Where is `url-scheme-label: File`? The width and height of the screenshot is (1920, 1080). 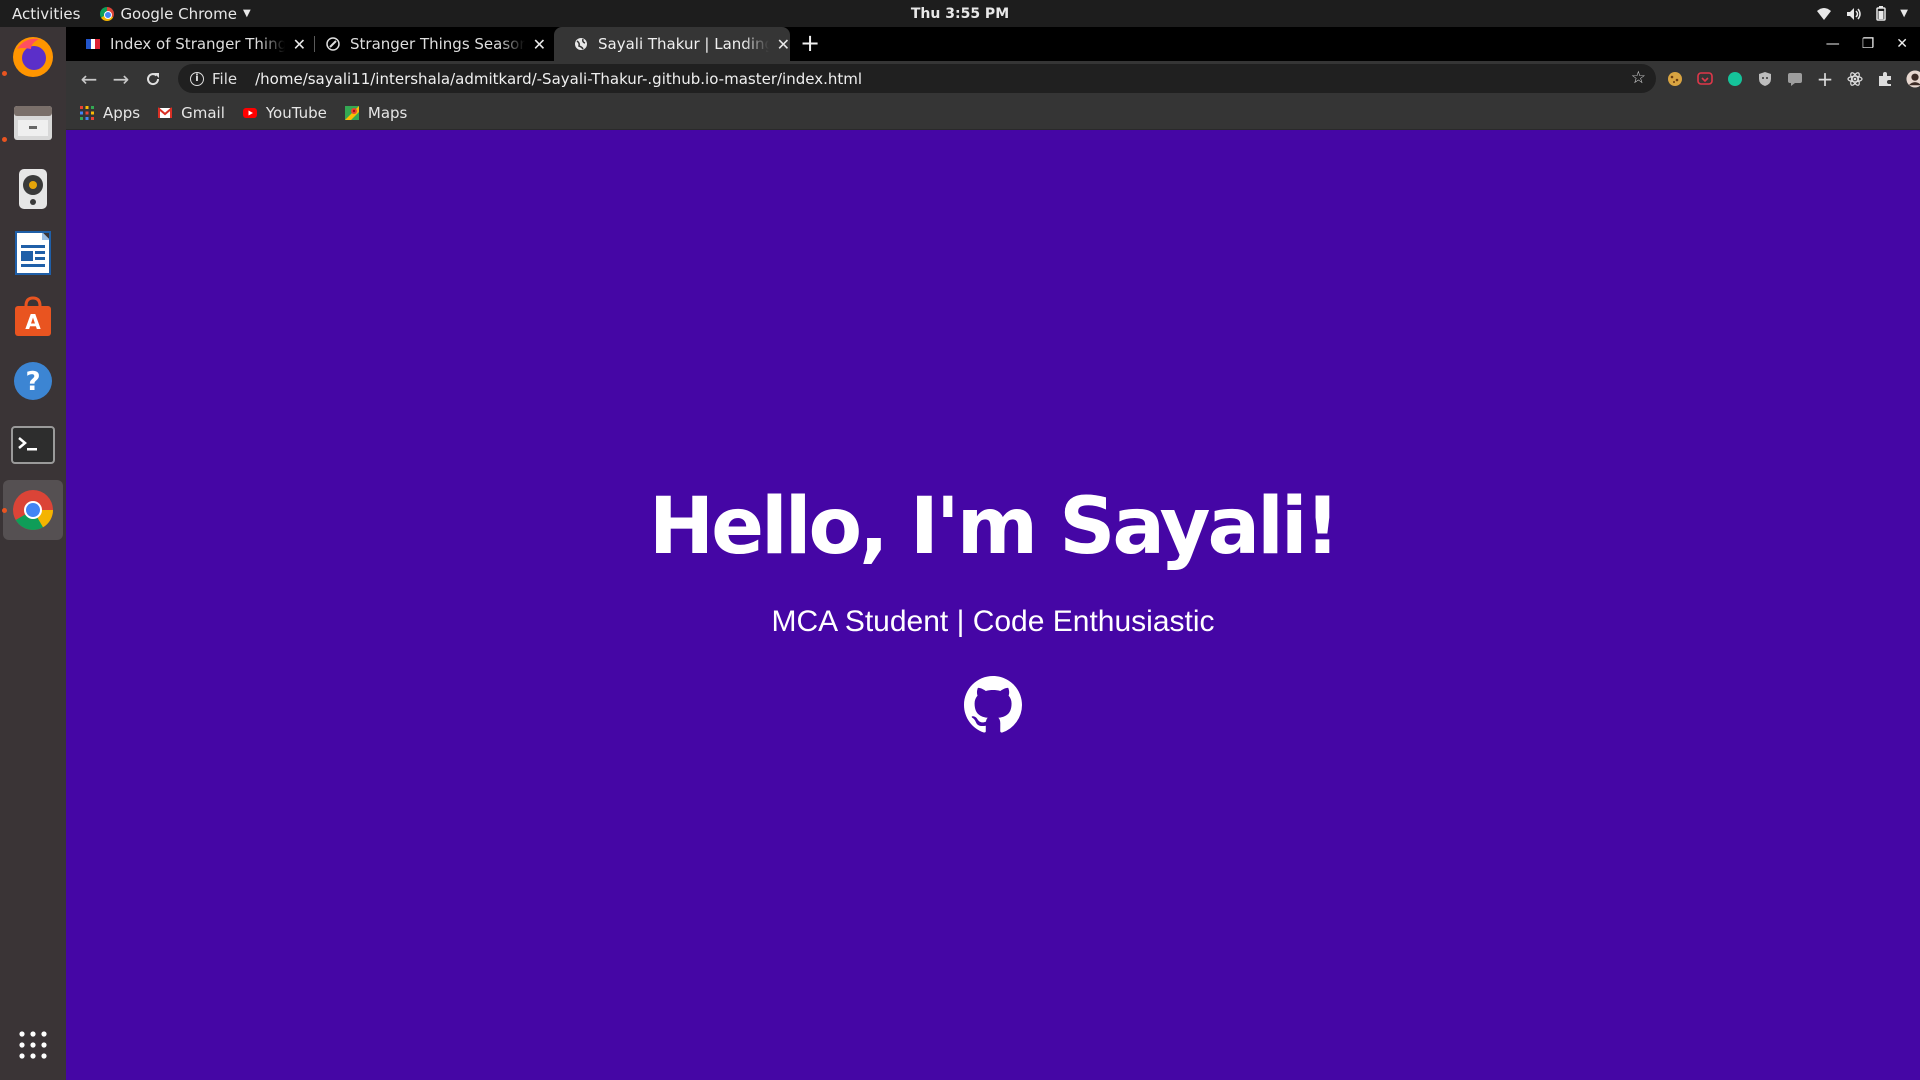
url-scheme-label: File is located at coordinates (225, 78).